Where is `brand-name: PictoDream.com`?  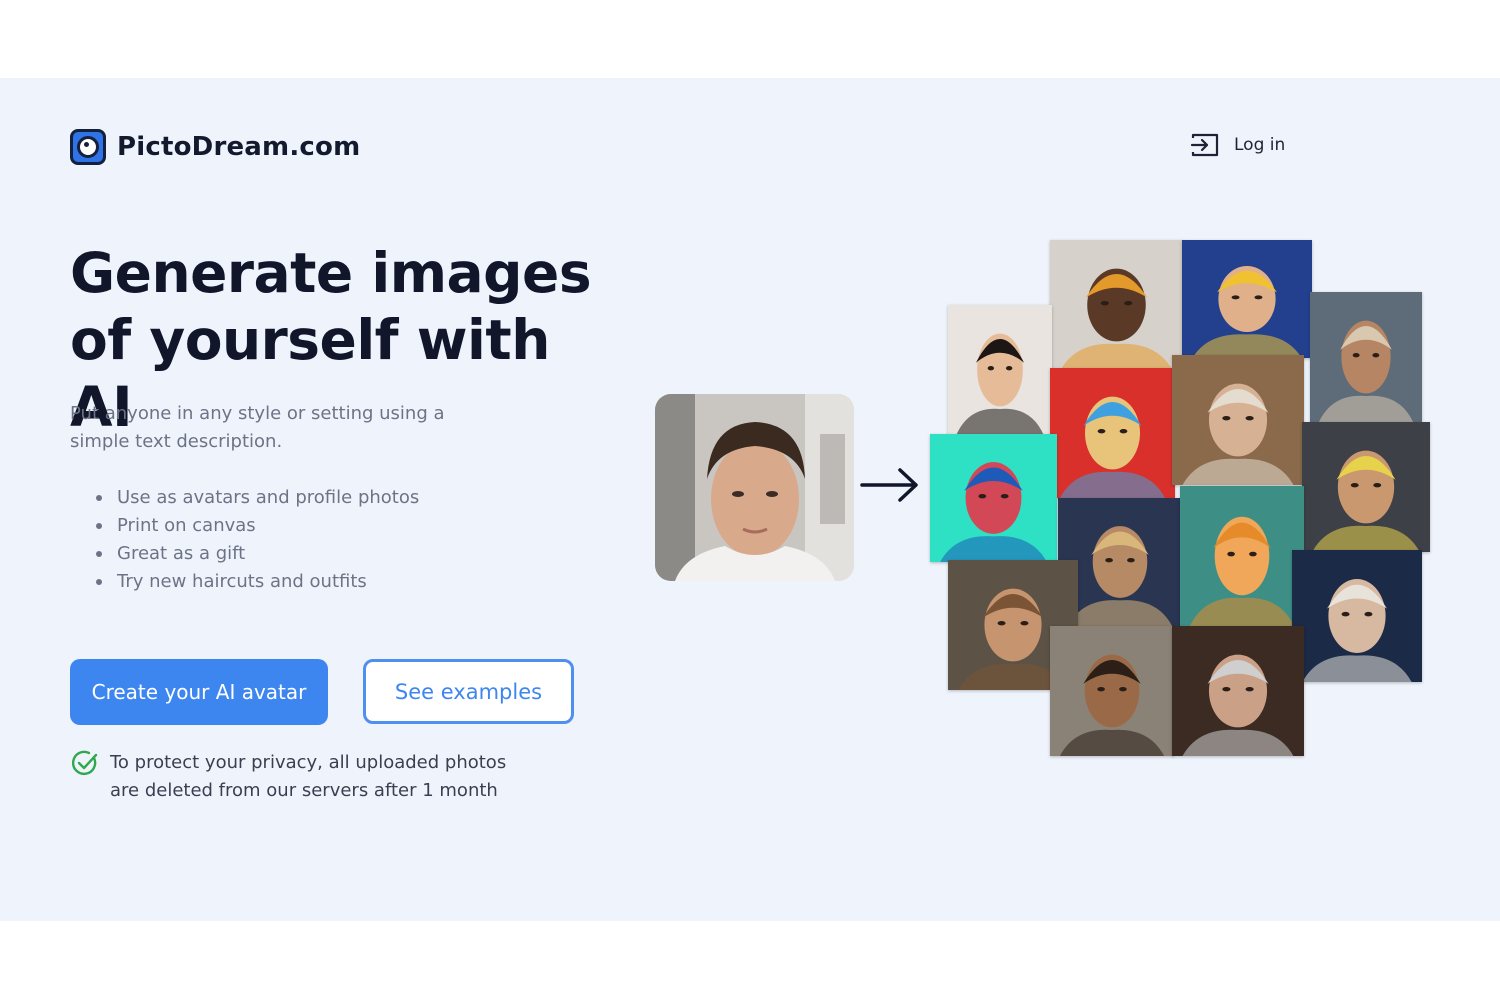 brand-name: PictoDream.com is located at coordinates (239, 147).